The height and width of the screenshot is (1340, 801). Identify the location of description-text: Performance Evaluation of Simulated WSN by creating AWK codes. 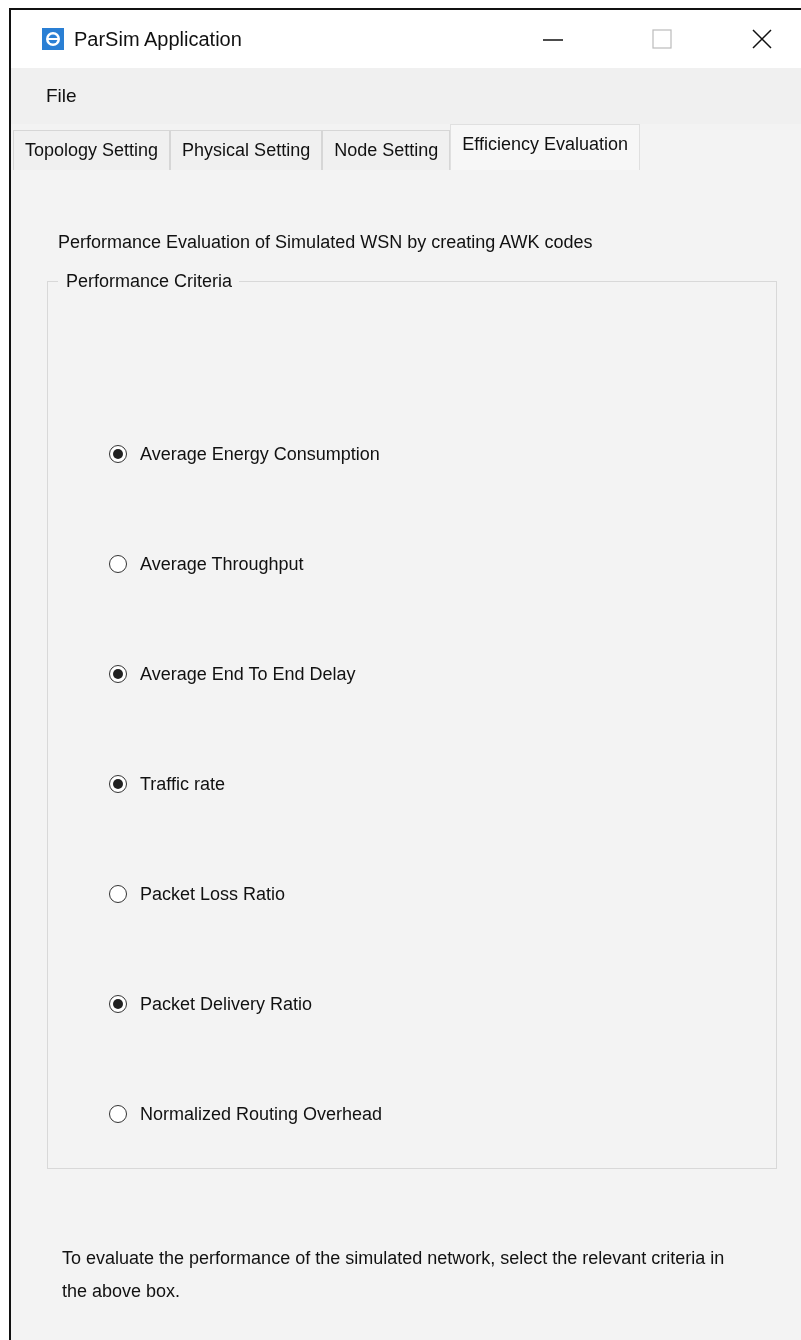
(326, 242).